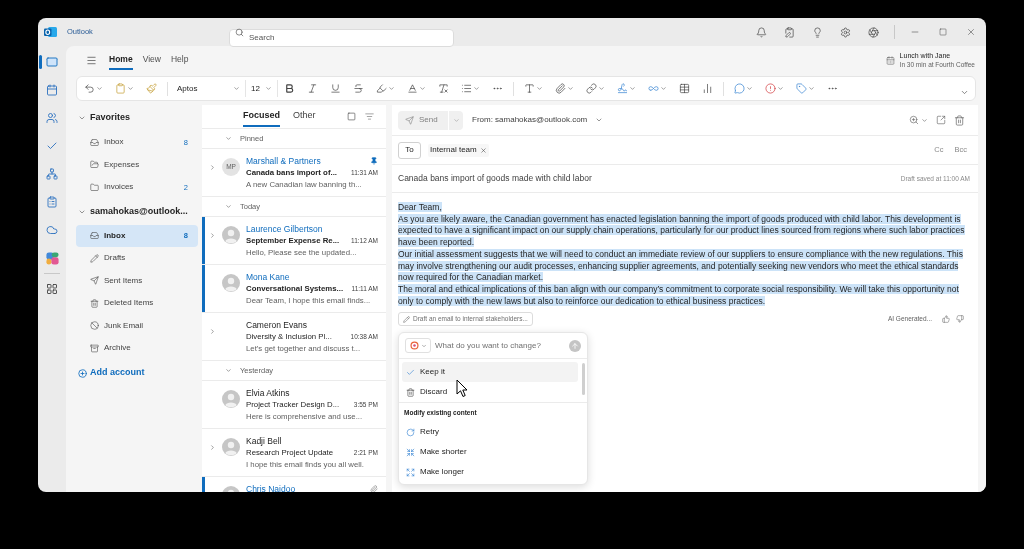 The image size is (1024, 549). What do you see at coordinates (583, 379) in the screenshot?
I see `scrollbar` at bounding box center [583, 379].